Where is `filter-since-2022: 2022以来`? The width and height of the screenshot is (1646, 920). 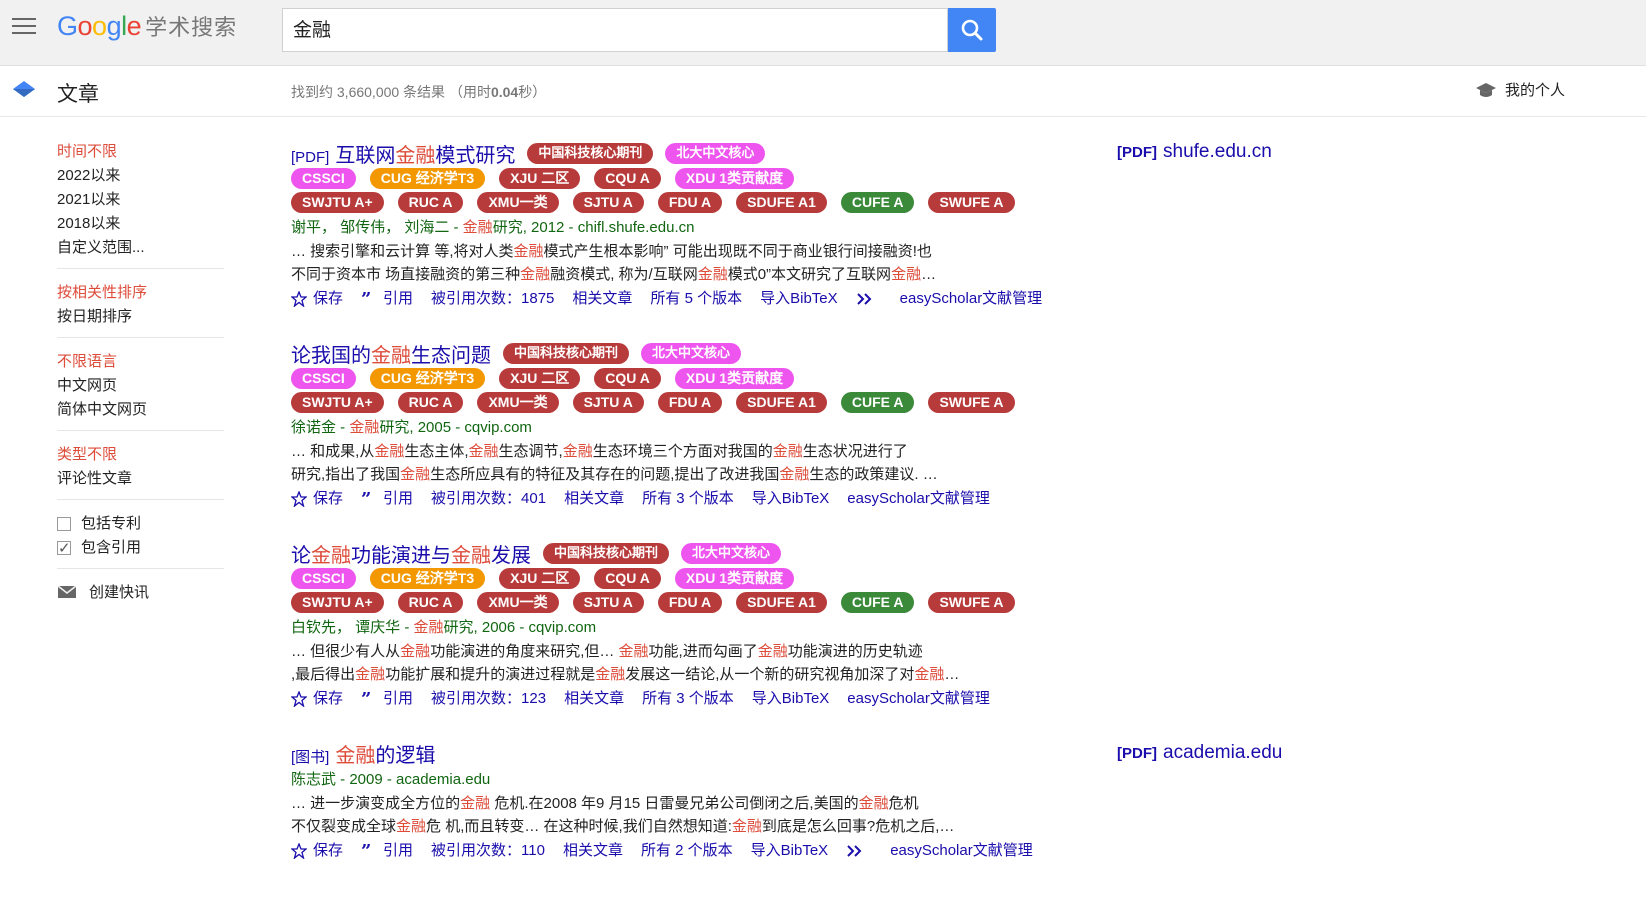
filter-since-2022: 2022以来 is located at coordinates (140, 176).